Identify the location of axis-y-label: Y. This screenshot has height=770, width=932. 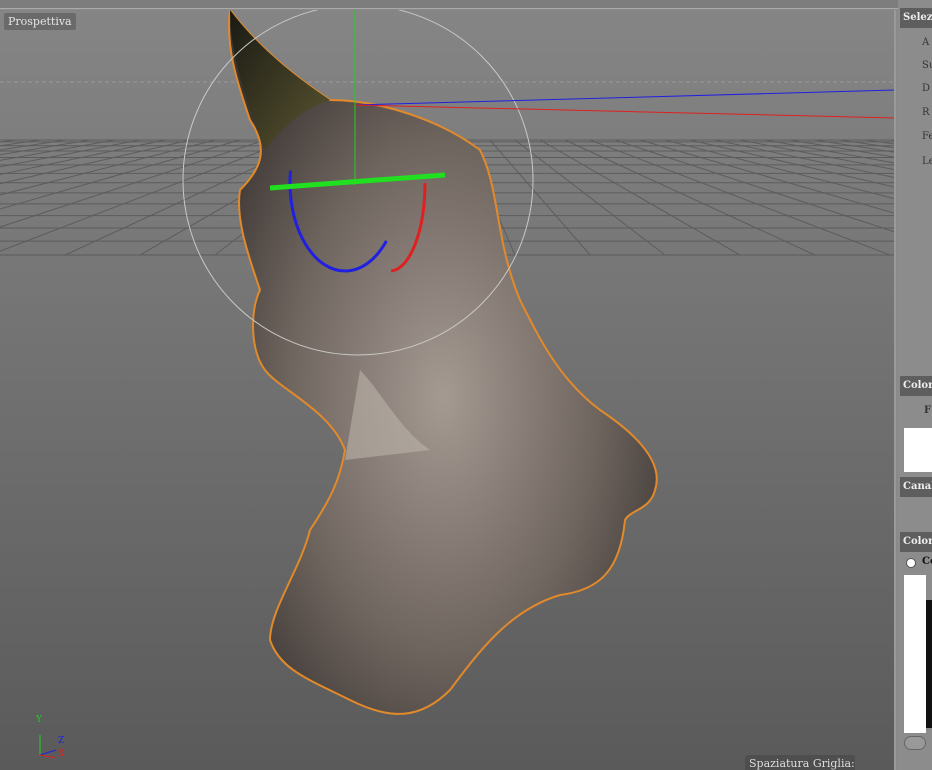
(39, 720).